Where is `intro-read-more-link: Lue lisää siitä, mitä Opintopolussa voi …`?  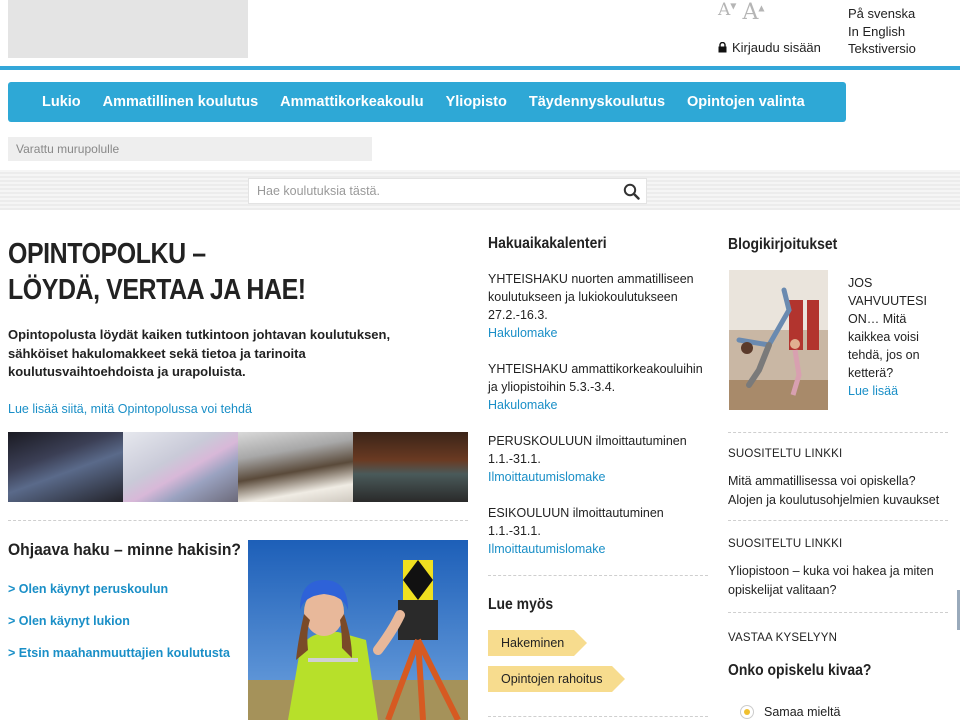
intro-read-more-link: Lue lisää siitä, mitä Opintopolussa voi … is located at coordinates (130, 409).